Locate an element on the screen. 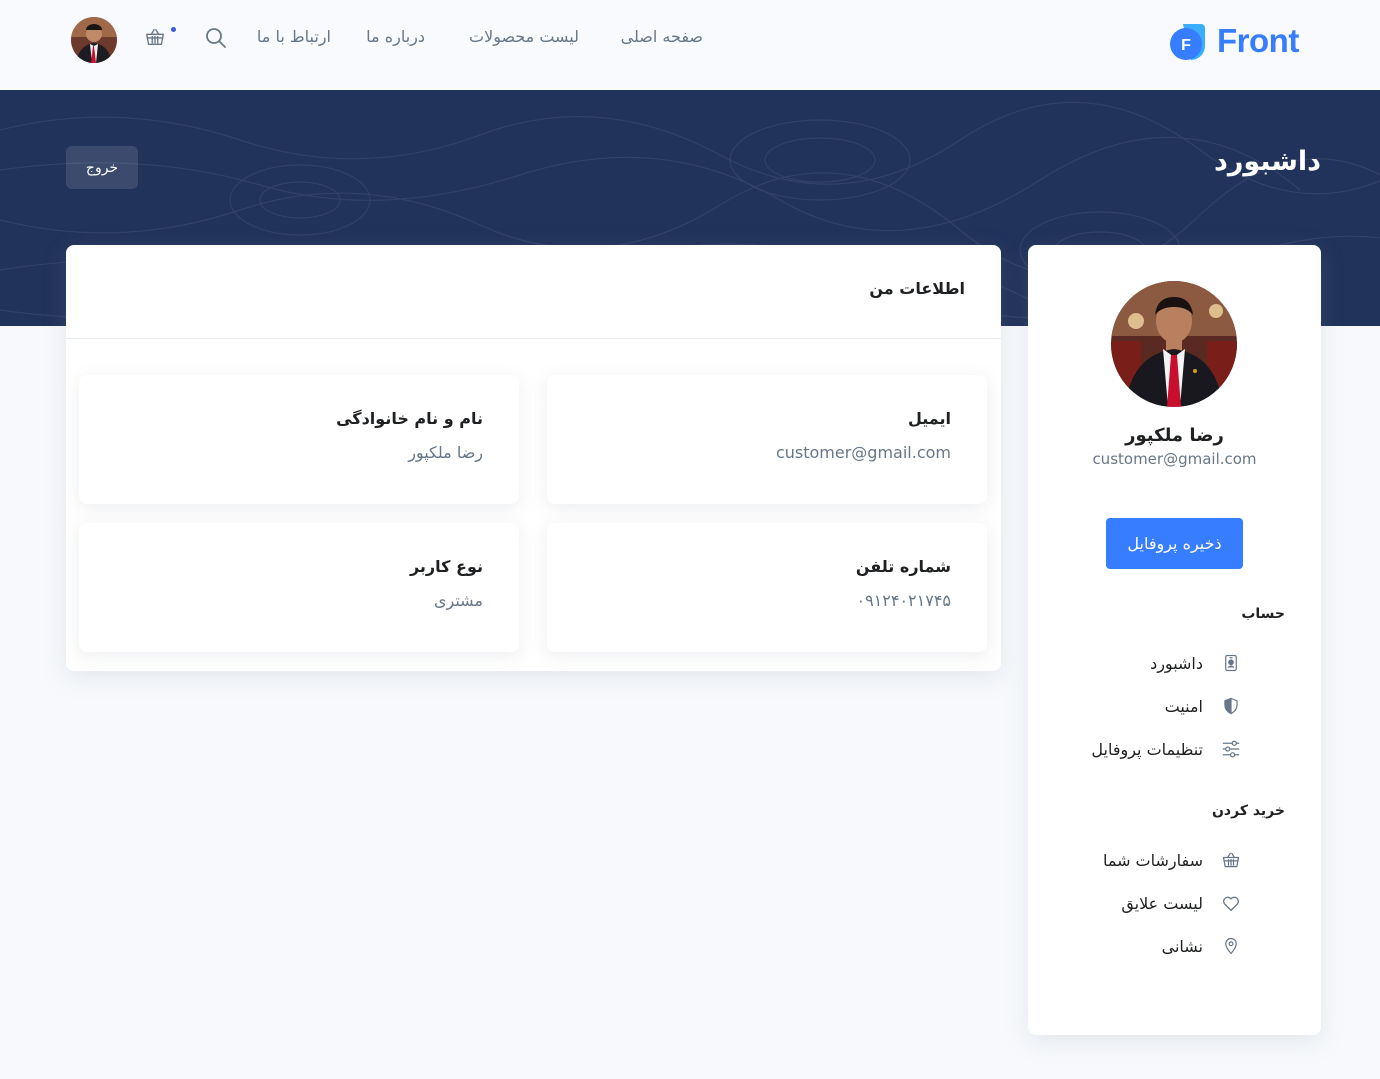  card-title: اطلاعات من is located at coordinates (917, 288).